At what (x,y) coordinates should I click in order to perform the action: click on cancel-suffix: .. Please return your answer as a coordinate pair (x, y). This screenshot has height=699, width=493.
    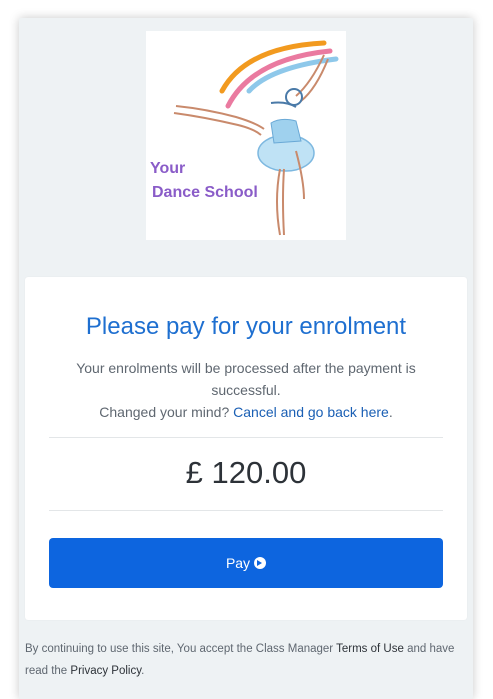
    Looking at the image, I should click on (390, 412).